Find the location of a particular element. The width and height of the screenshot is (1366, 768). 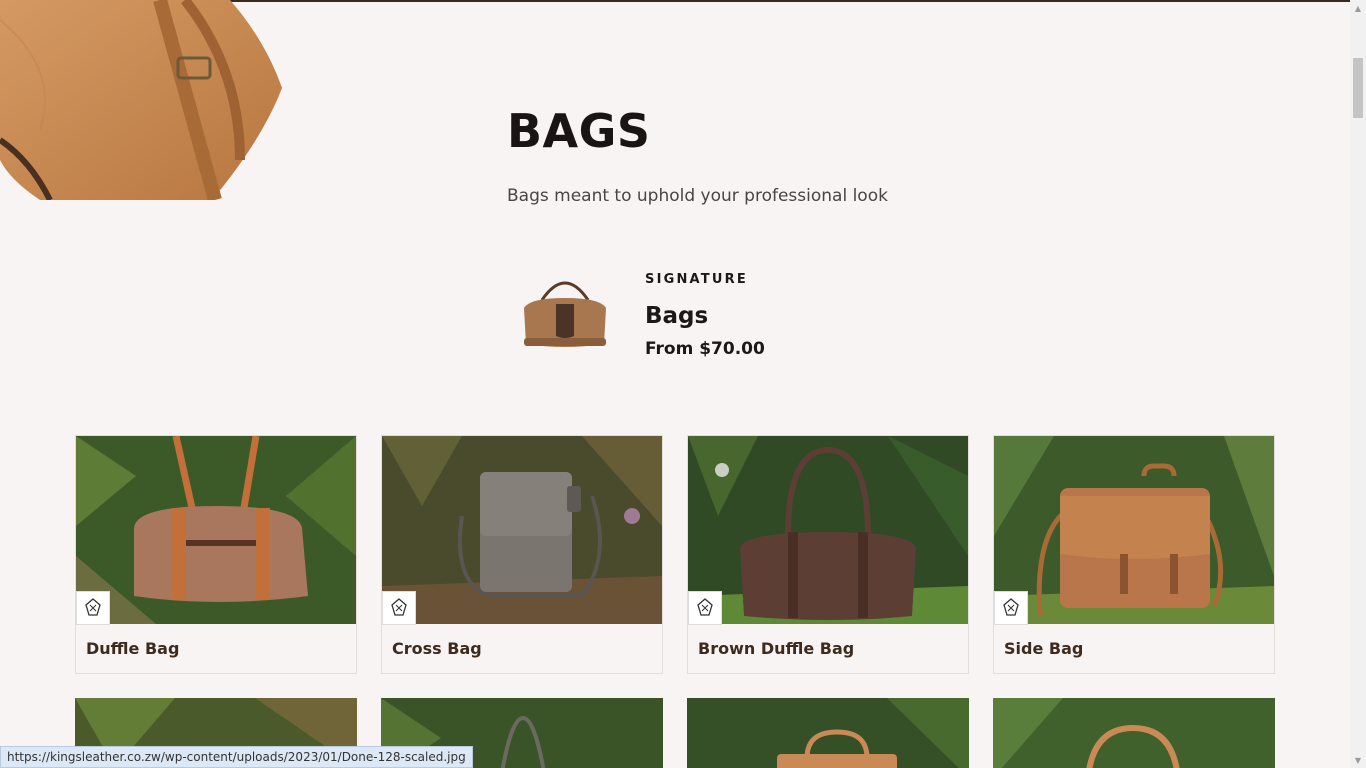

product-card: Brown Duffle Bag is located at coordinates (828, 554).